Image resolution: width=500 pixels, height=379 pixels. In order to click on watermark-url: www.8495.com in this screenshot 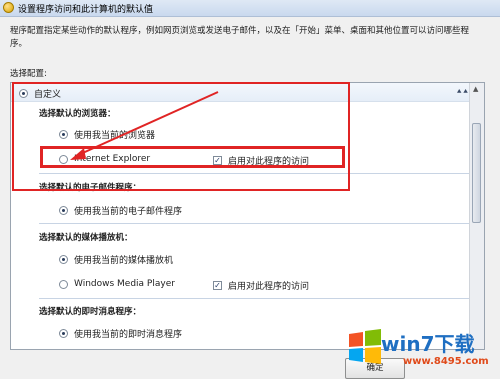, I will do `click(446, 361)`.